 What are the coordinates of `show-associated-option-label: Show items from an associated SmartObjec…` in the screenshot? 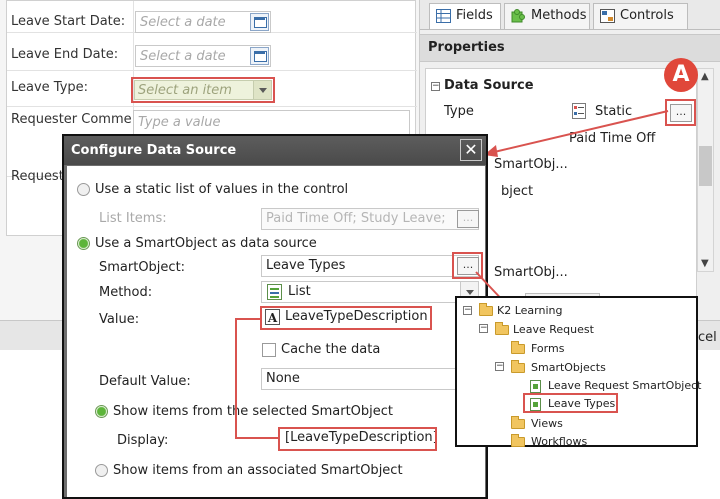 It's located at (258, 470).